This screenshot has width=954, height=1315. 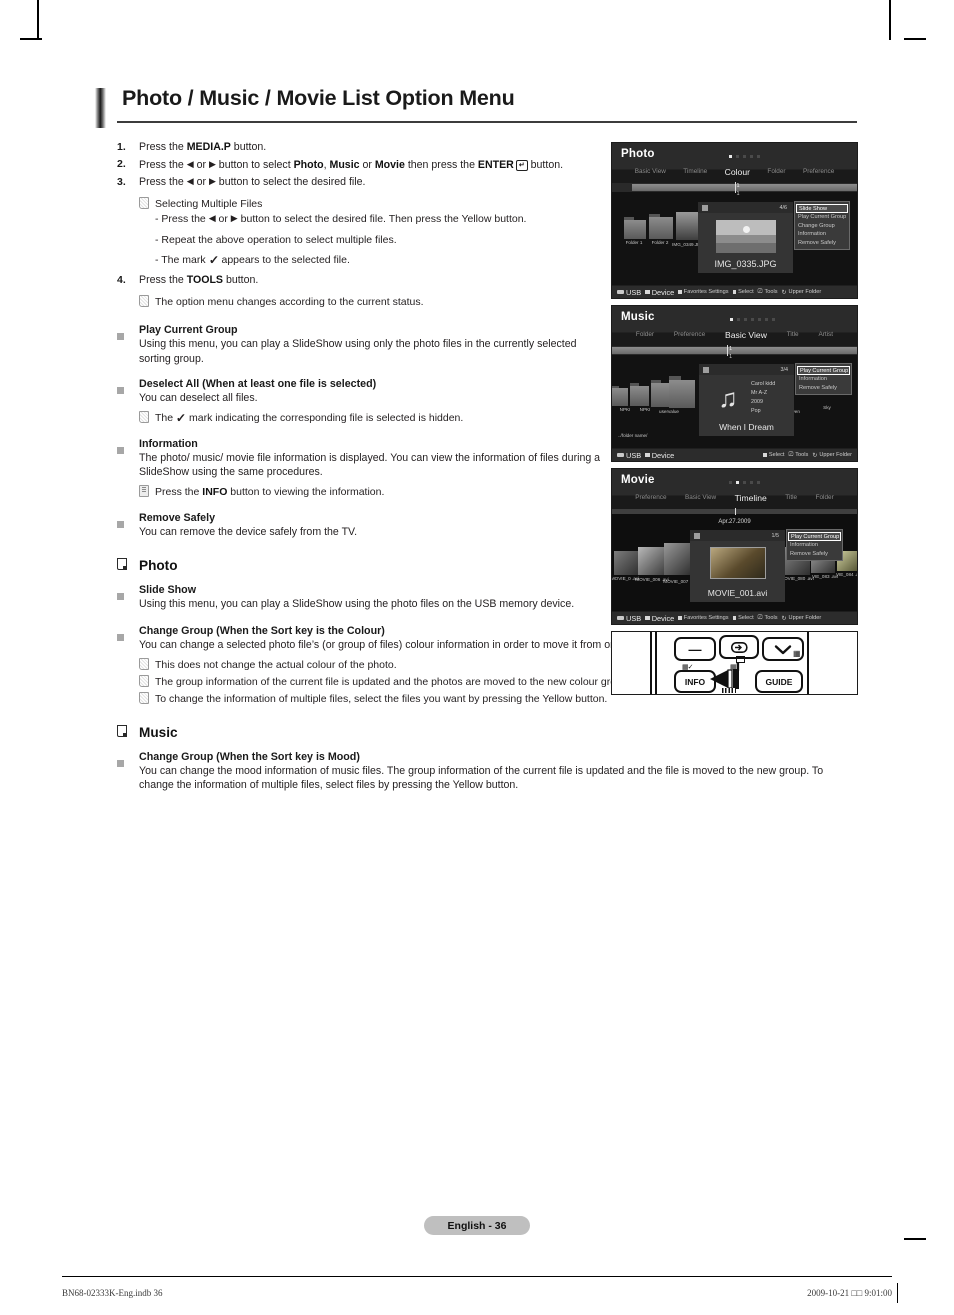 What do you see at coordinates (188, 330) in the screenshot?
I see `section-heading: Play Current Group` at bounding box center [188, 330].